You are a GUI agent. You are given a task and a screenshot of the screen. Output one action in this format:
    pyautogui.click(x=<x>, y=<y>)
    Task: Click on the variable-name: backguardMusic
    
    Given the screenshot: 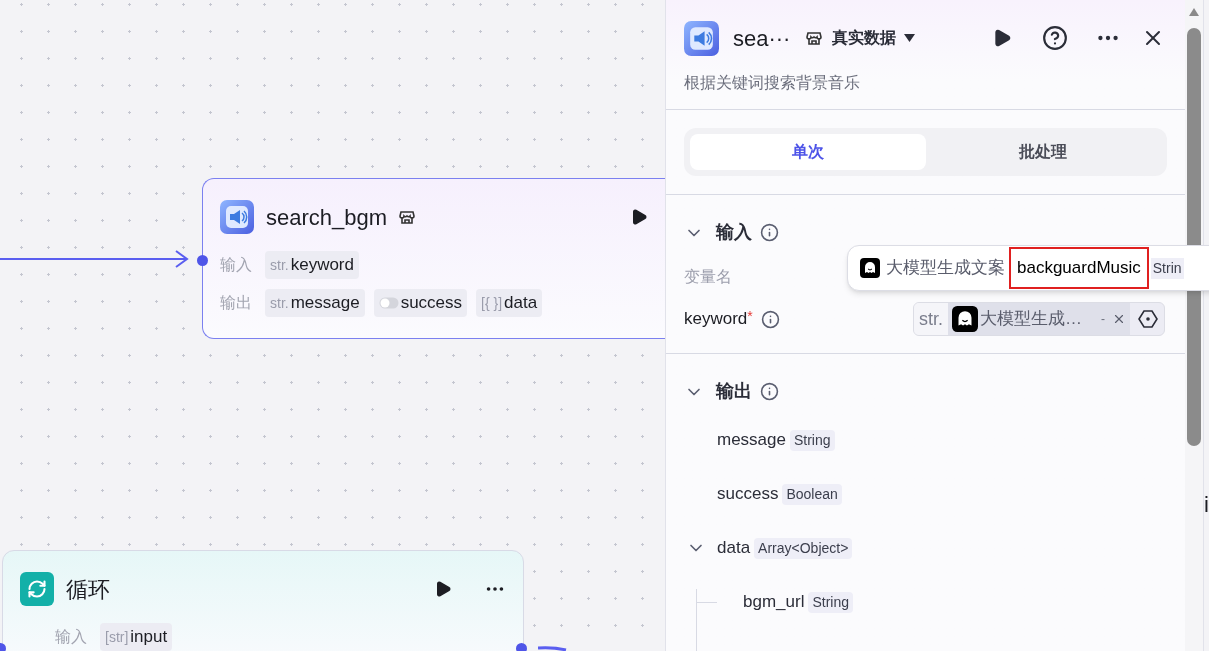 What is the action you would take?
    pyautogui.click(x=1079, y=268)
    